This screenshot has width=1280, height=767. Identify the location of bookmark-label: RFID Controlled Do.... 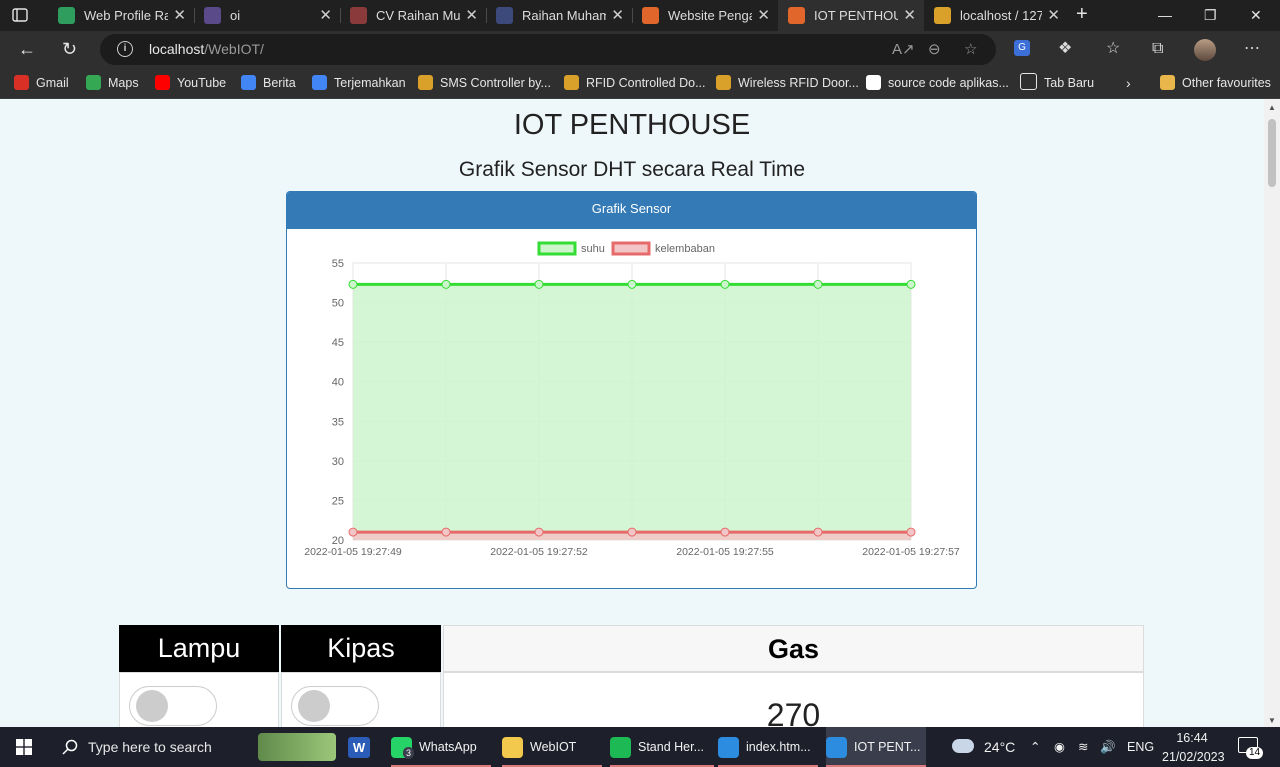
(646, 83).